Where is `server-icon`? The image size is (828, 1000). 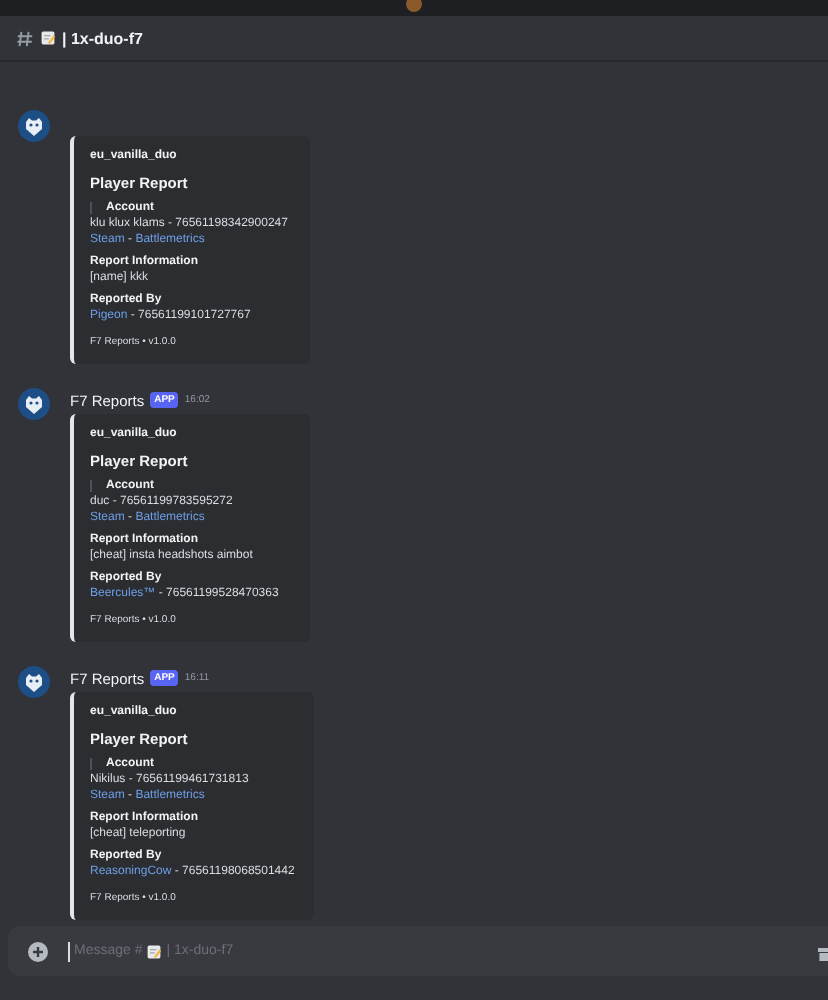 server-icon is located at coordinates (414, 6).